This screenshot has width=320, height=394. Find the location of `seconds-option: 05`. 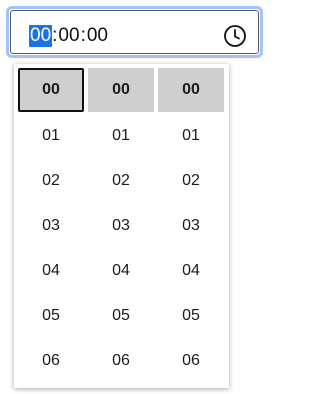

seconds-option: 05 is located at coordinates (191, 315).